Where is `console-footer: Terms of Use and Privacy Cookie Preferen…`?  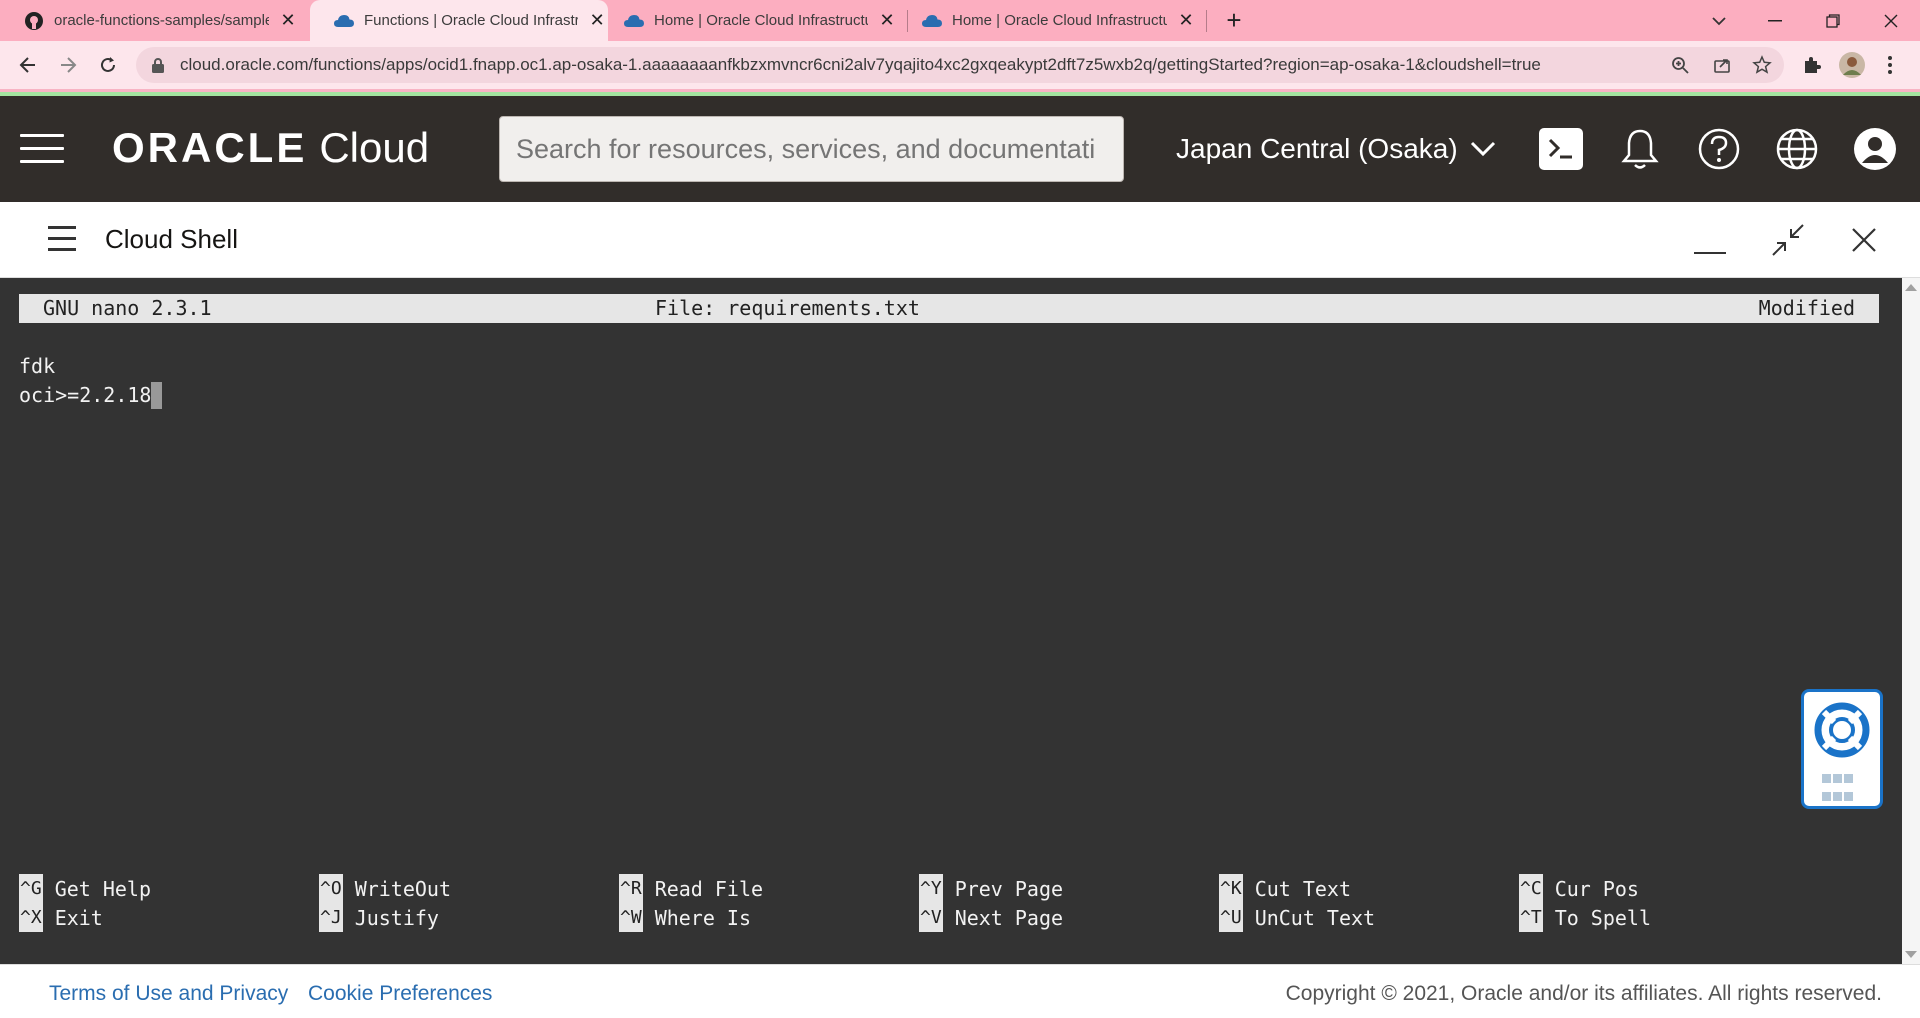
console-footer: Terms of Use and Privacy Cookie Preferen… is located at coordinates (960, 991).